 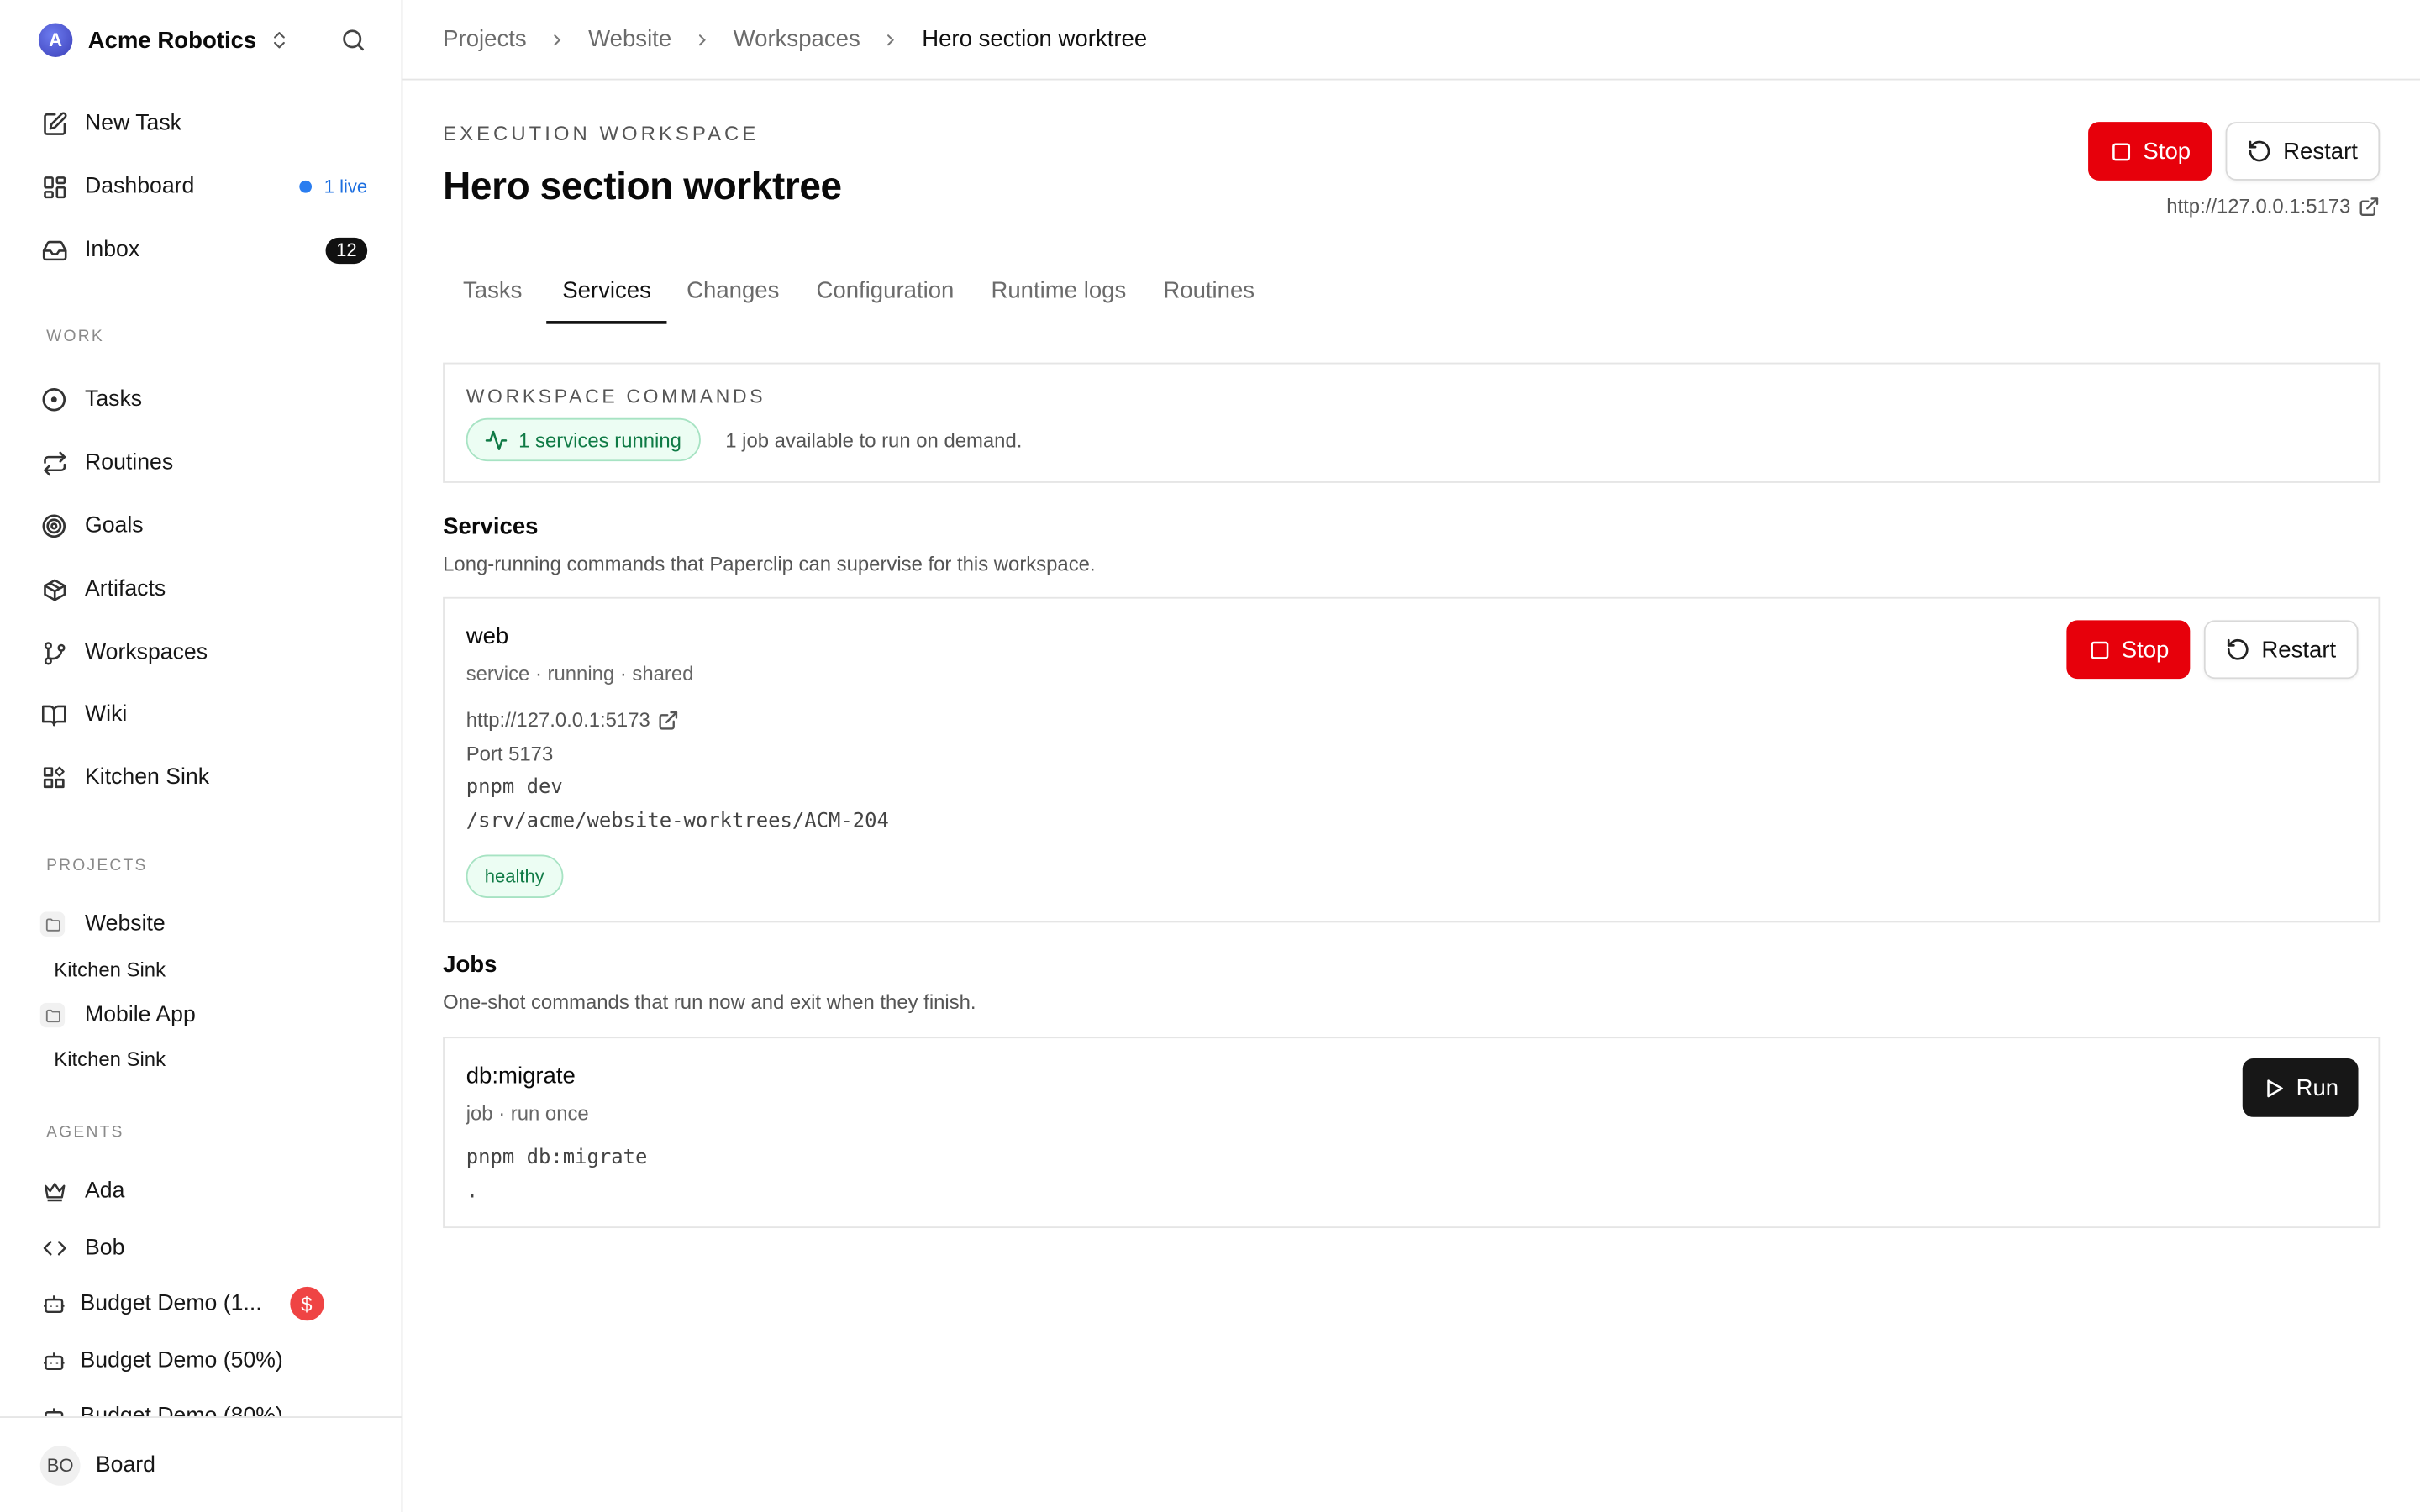 I want to click on project-item-website: Website, so click(x=203, y=924).